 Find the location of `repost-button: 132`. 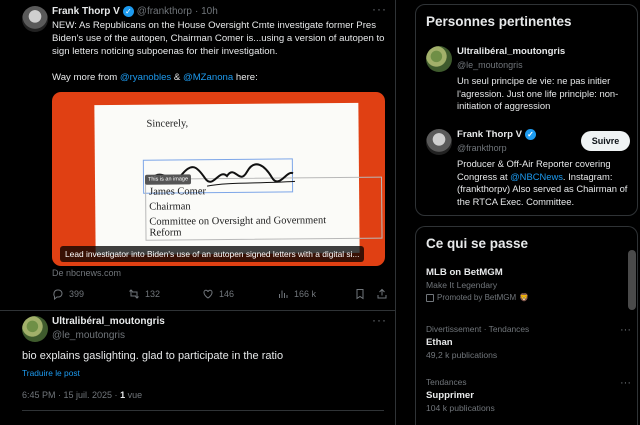

repost-button: 132 is located at coordinates (144, 294).